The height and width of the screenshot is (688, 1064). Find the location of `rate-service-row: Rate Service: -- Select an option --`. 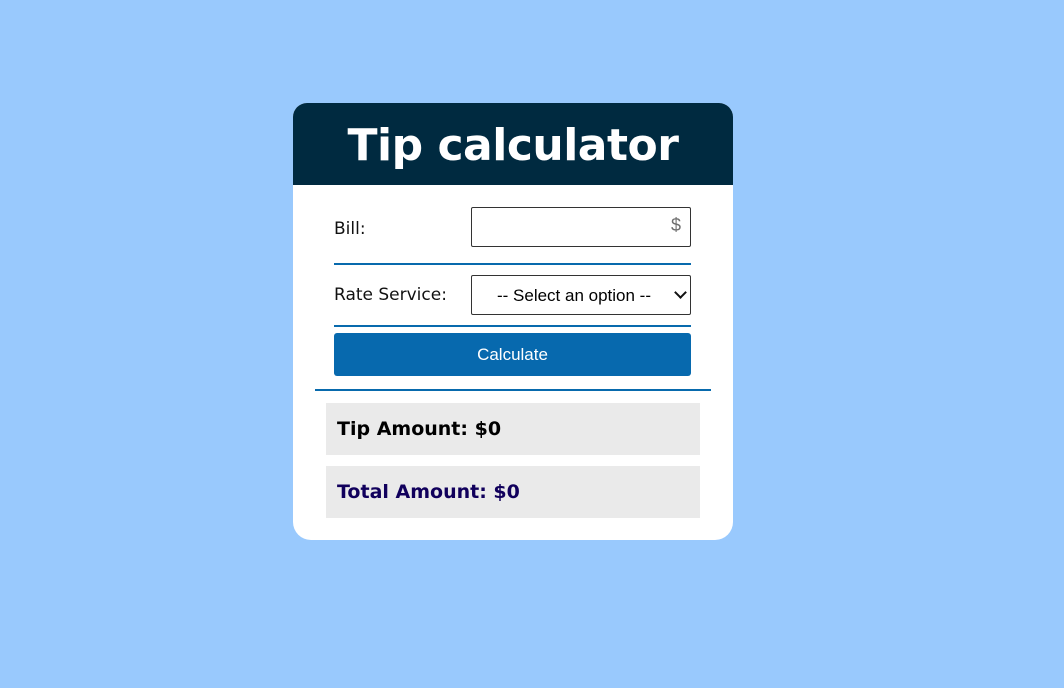

rate-service-row: Rate Service: -- Select an option -- is located at coordinates (512, 301).